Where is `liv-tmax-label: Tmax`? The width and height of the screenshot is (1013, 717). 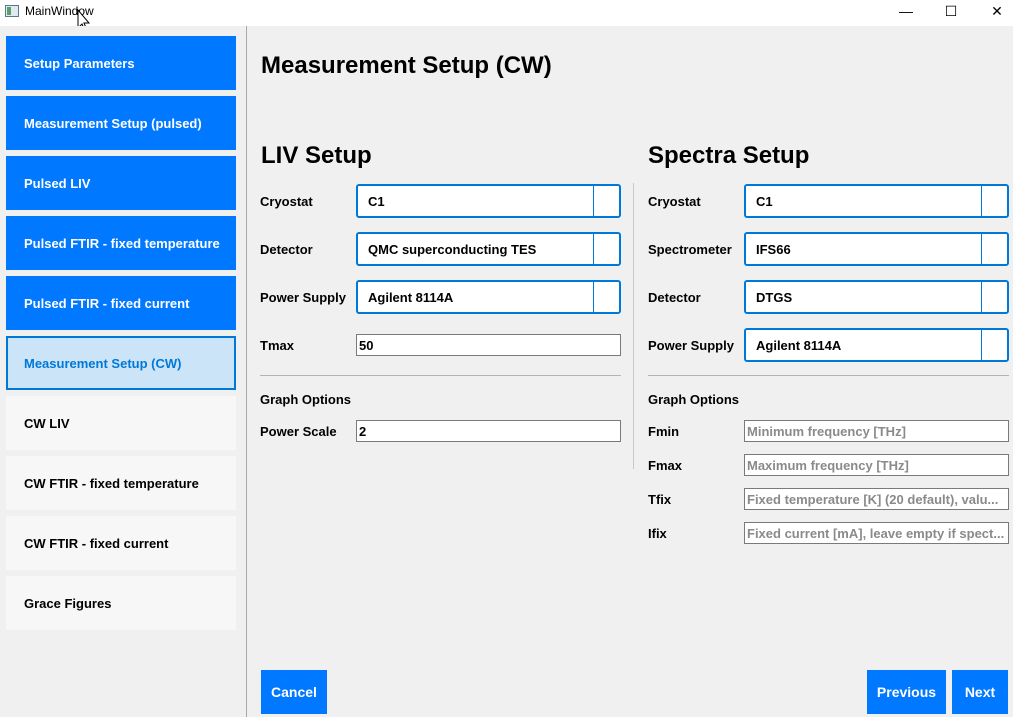 liv-tmax-label: Tmax is located at coordinates (277, 345).